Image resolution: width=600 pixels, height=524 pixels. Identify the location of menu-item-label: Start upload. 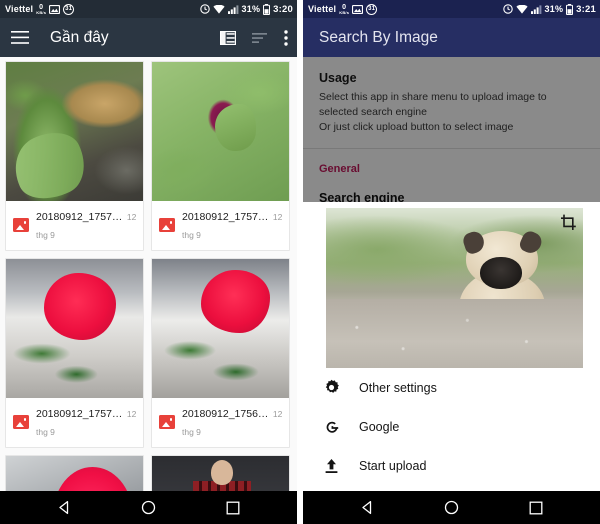
(393, 465).